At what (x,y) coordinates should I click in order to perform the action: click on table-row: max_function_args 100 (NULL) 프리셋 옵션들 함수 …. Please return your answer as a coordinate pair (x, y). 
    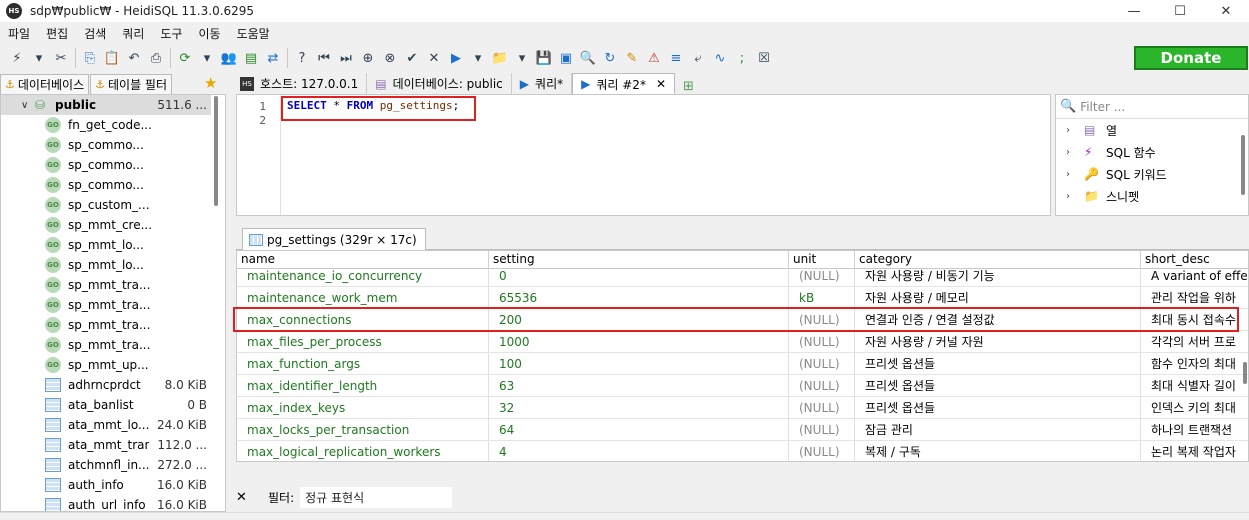
    Looking at the image, I should click on (742, 364).